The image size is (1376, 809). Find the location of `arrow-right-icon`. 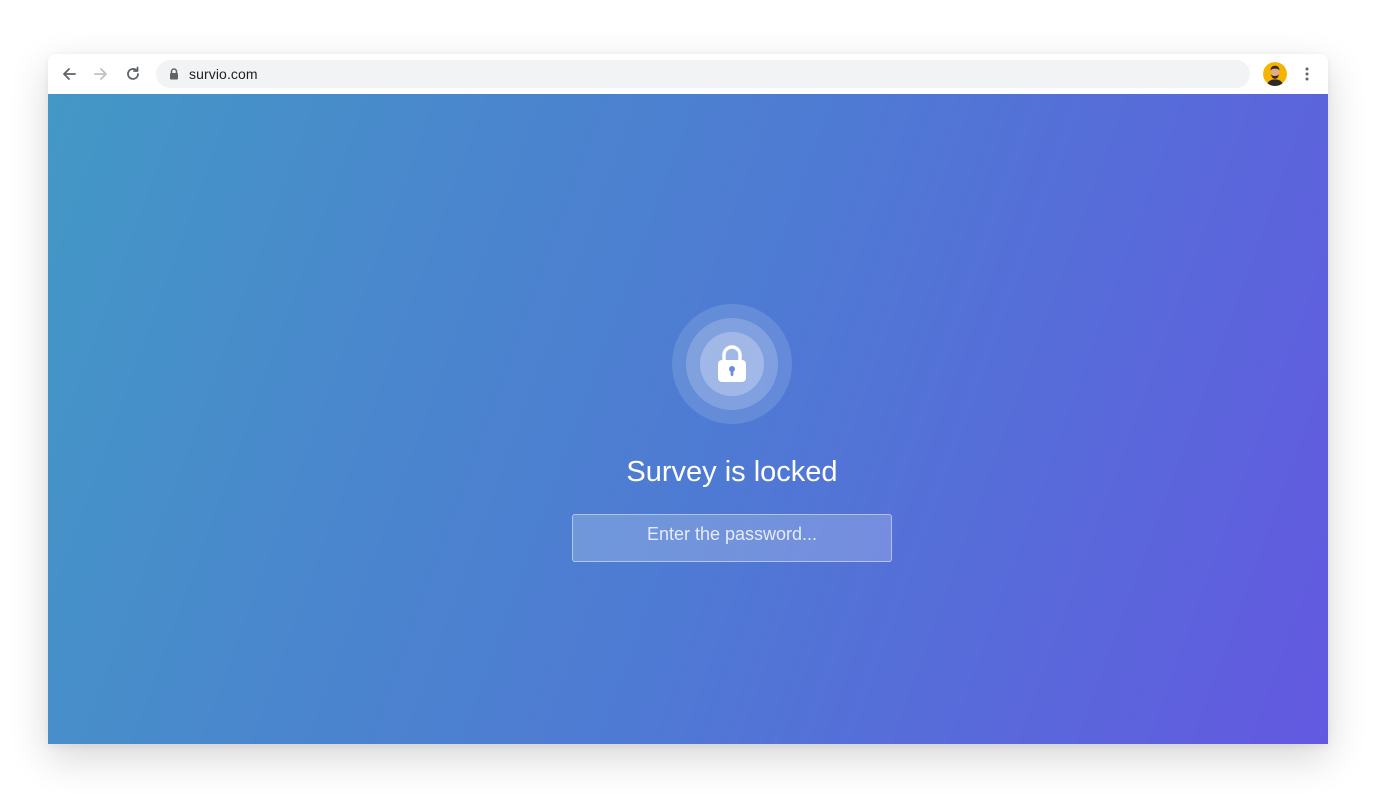

arrow-right-icon is located at coordinates (100, 74).